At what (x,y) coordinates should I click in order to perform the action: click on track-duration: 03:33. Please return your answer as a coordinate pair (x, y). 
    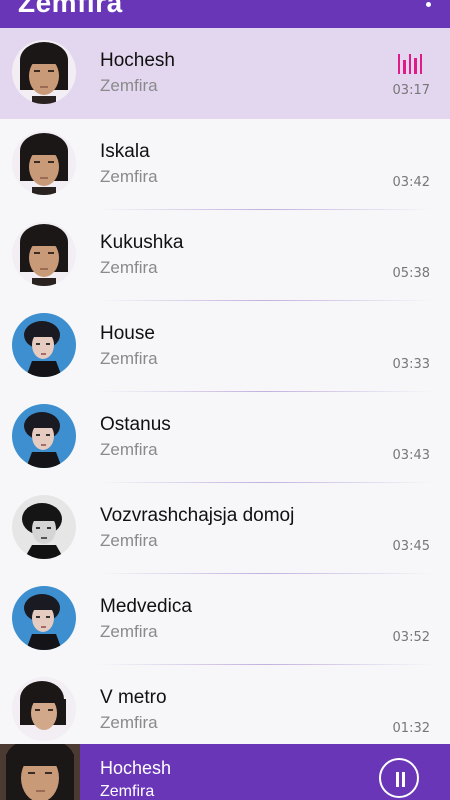
    Looking at the image, I should click on (411, 364).